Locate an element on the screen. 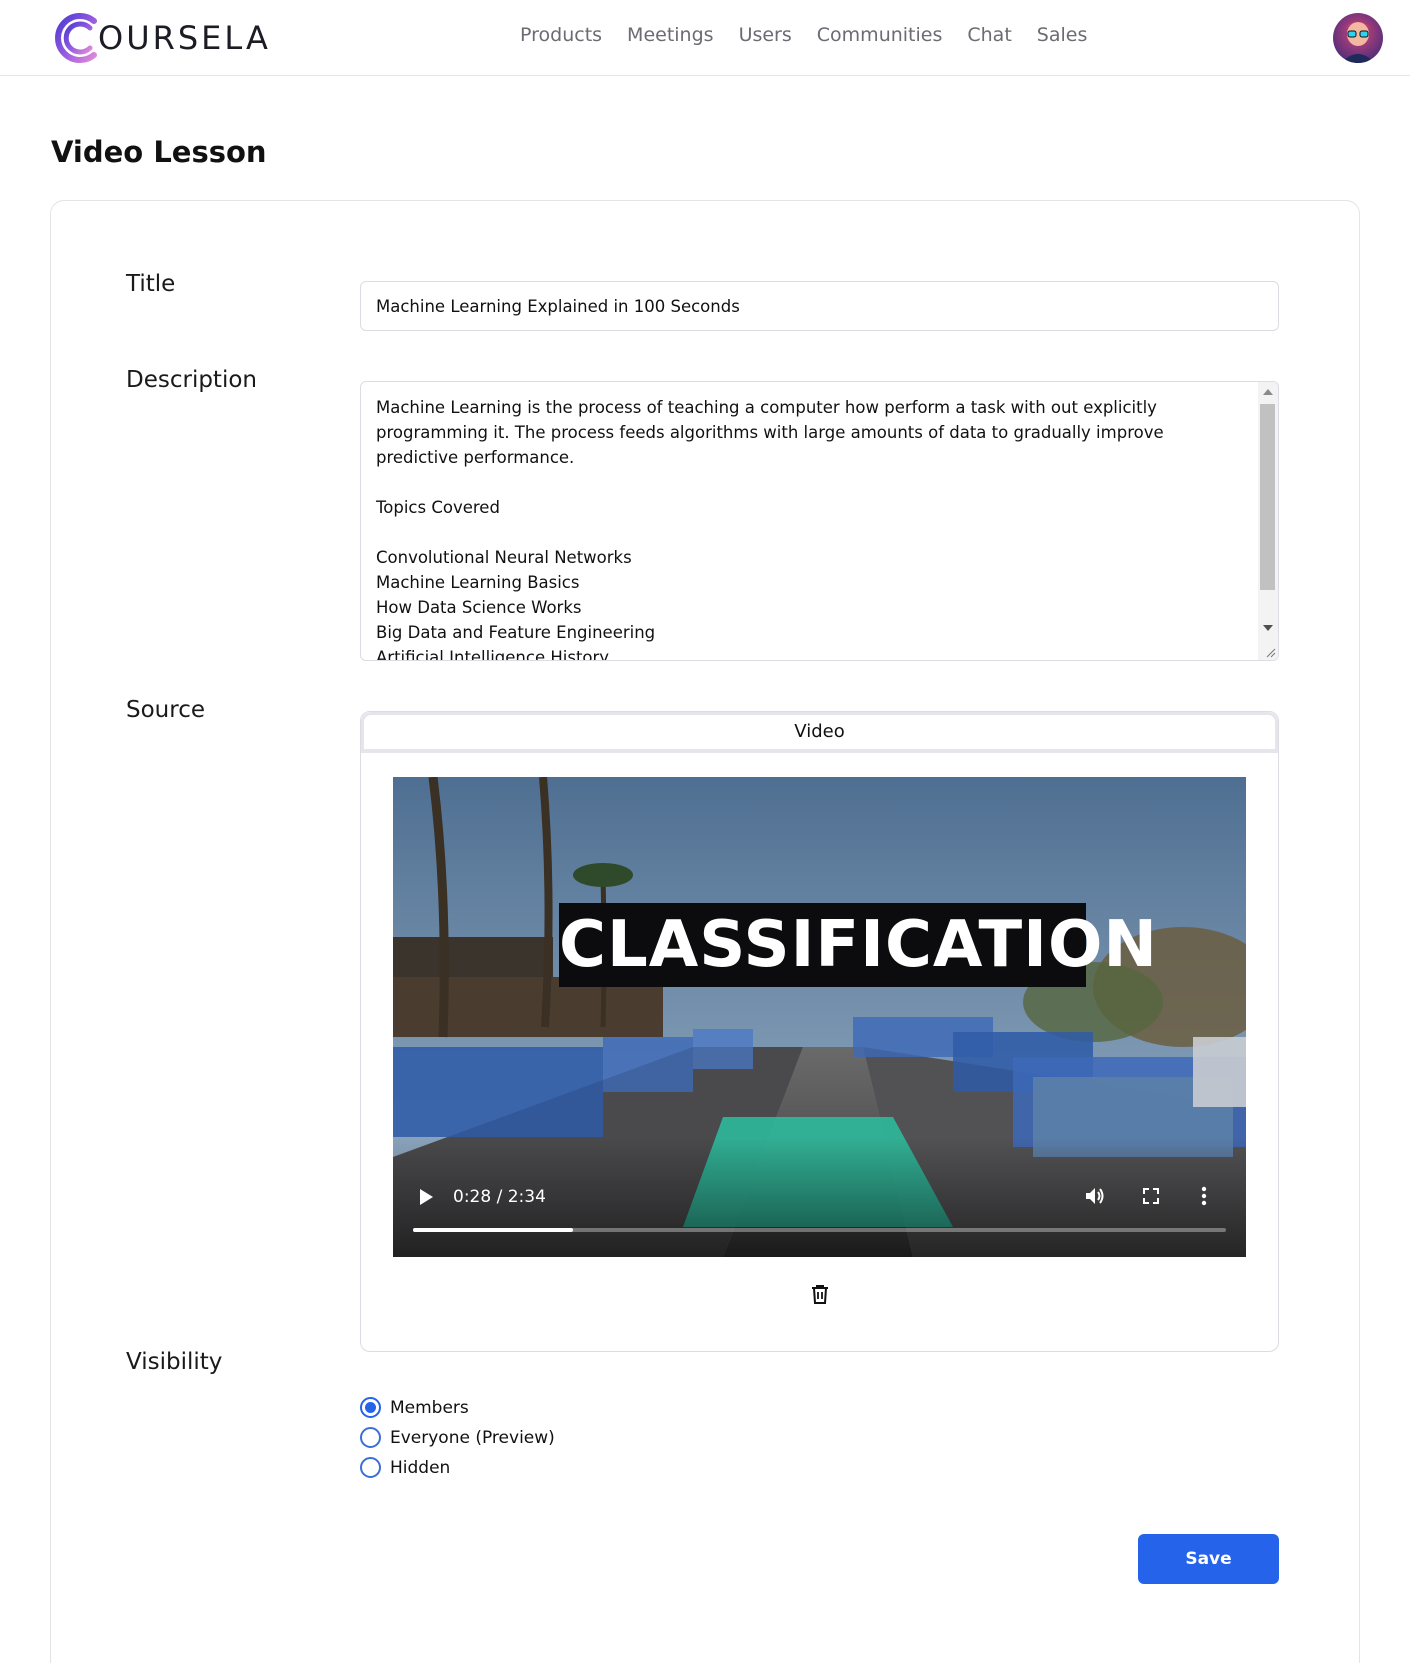 The image size is (1410, 1663). save-button: Save is located at coordinates (1208, 1559).